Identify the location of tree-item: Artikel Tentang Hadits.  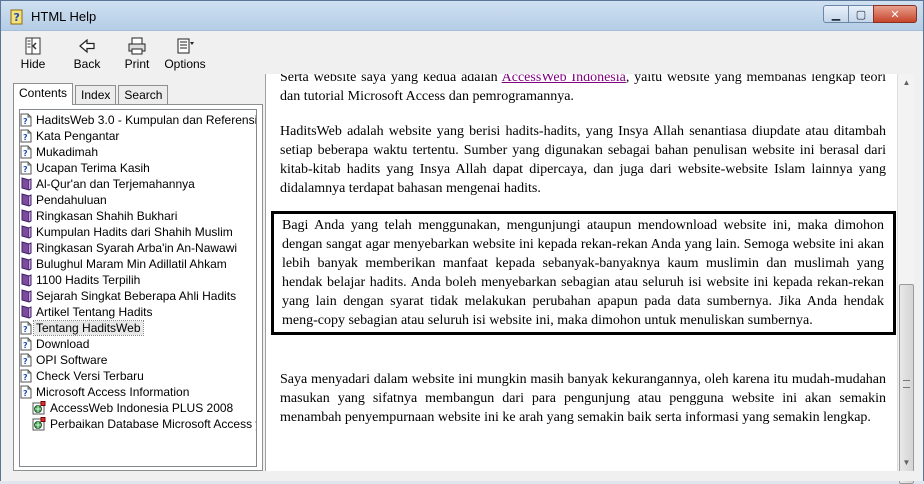
(87, 312).